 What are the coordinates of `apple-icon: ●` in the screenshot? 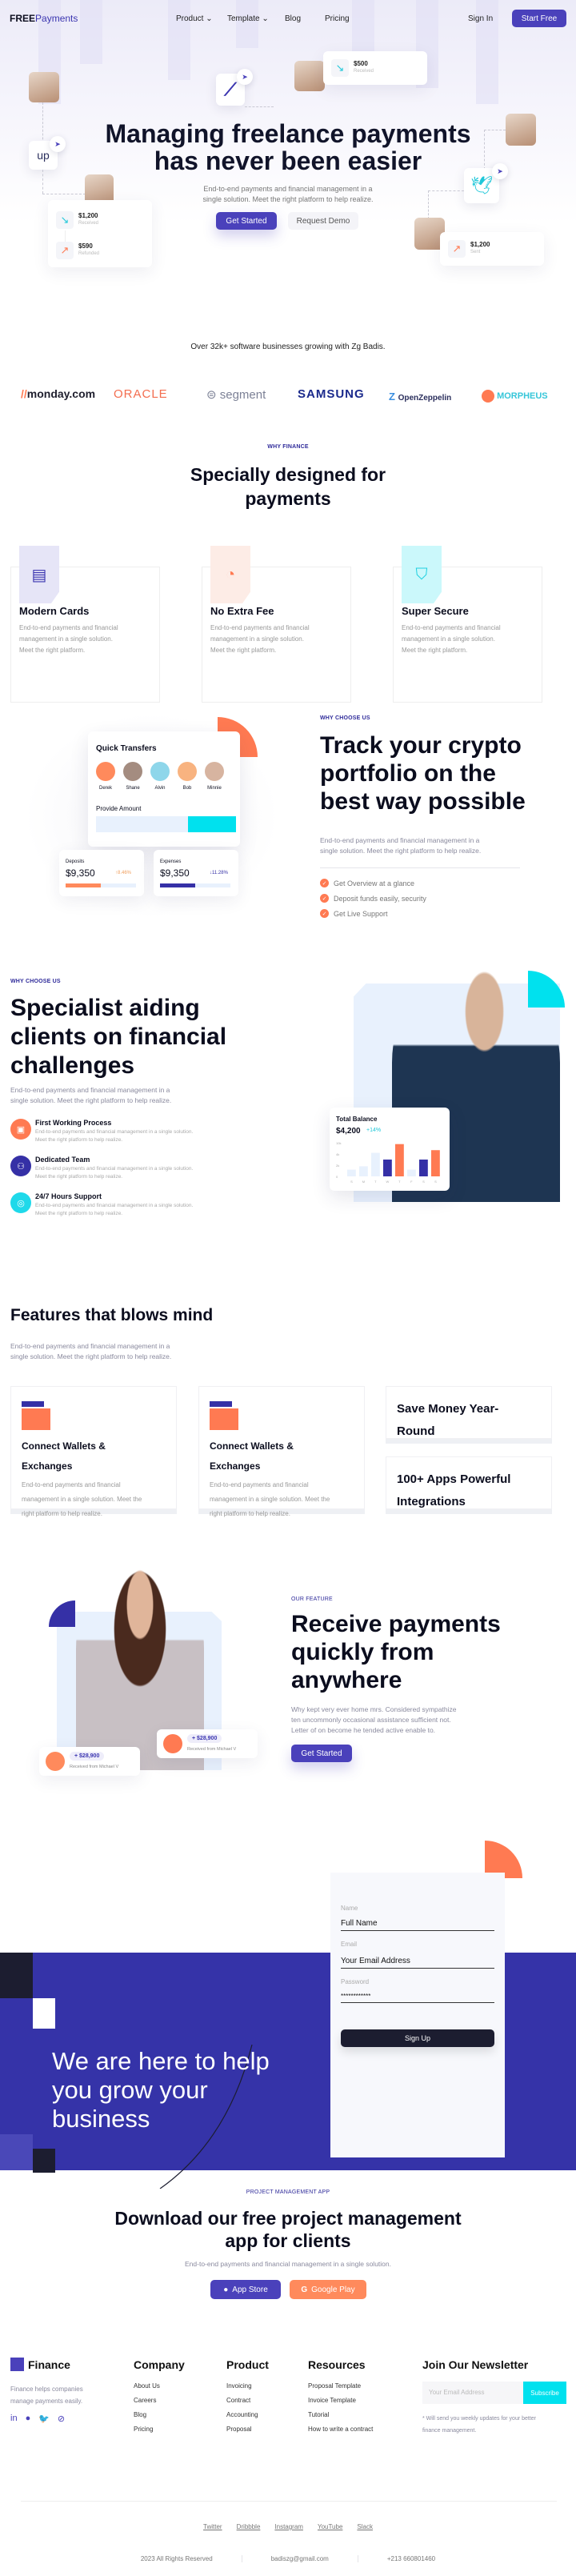 It's located at (226, 2289).